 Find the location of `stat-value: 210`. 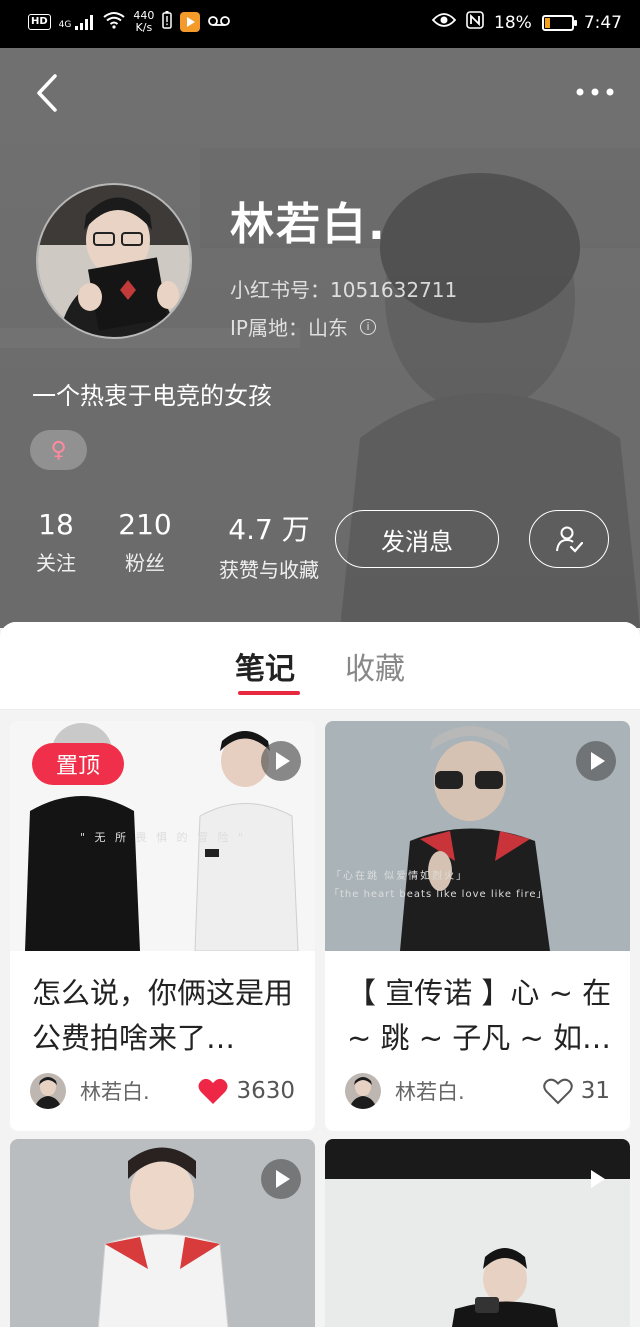

stat-value: 210 is located at coordinates (145, 524).